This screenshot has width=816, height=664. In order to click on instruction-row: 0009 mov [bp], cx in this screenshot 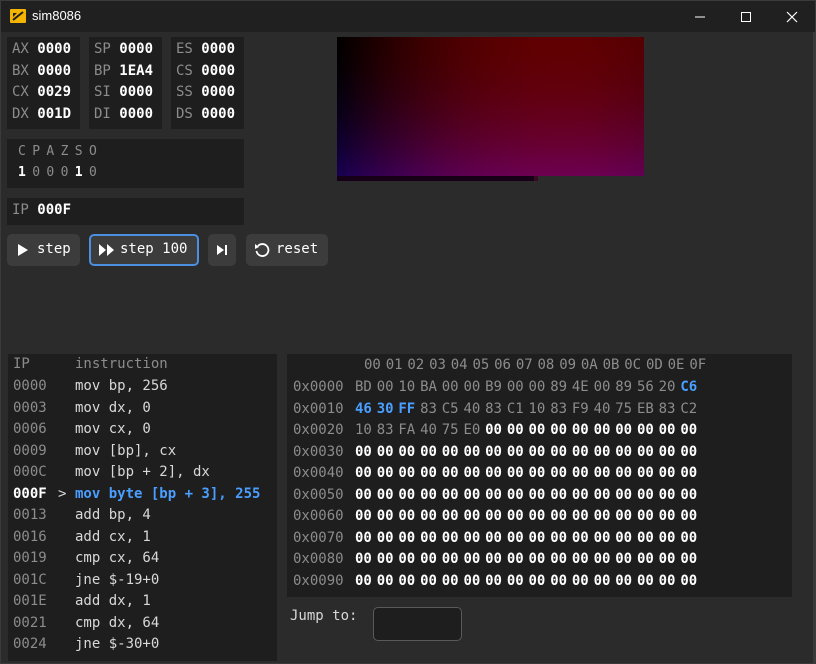, I will do `click(142, 454)`.